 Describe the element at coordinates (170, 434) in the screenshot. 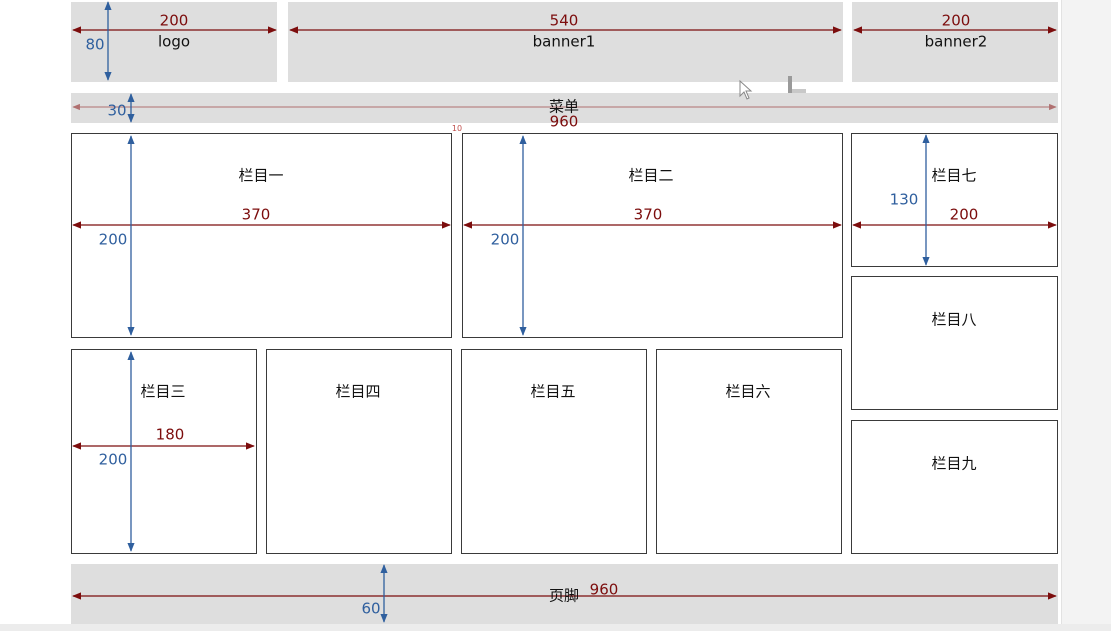

I see `column-3-width-label: 180` at that location.